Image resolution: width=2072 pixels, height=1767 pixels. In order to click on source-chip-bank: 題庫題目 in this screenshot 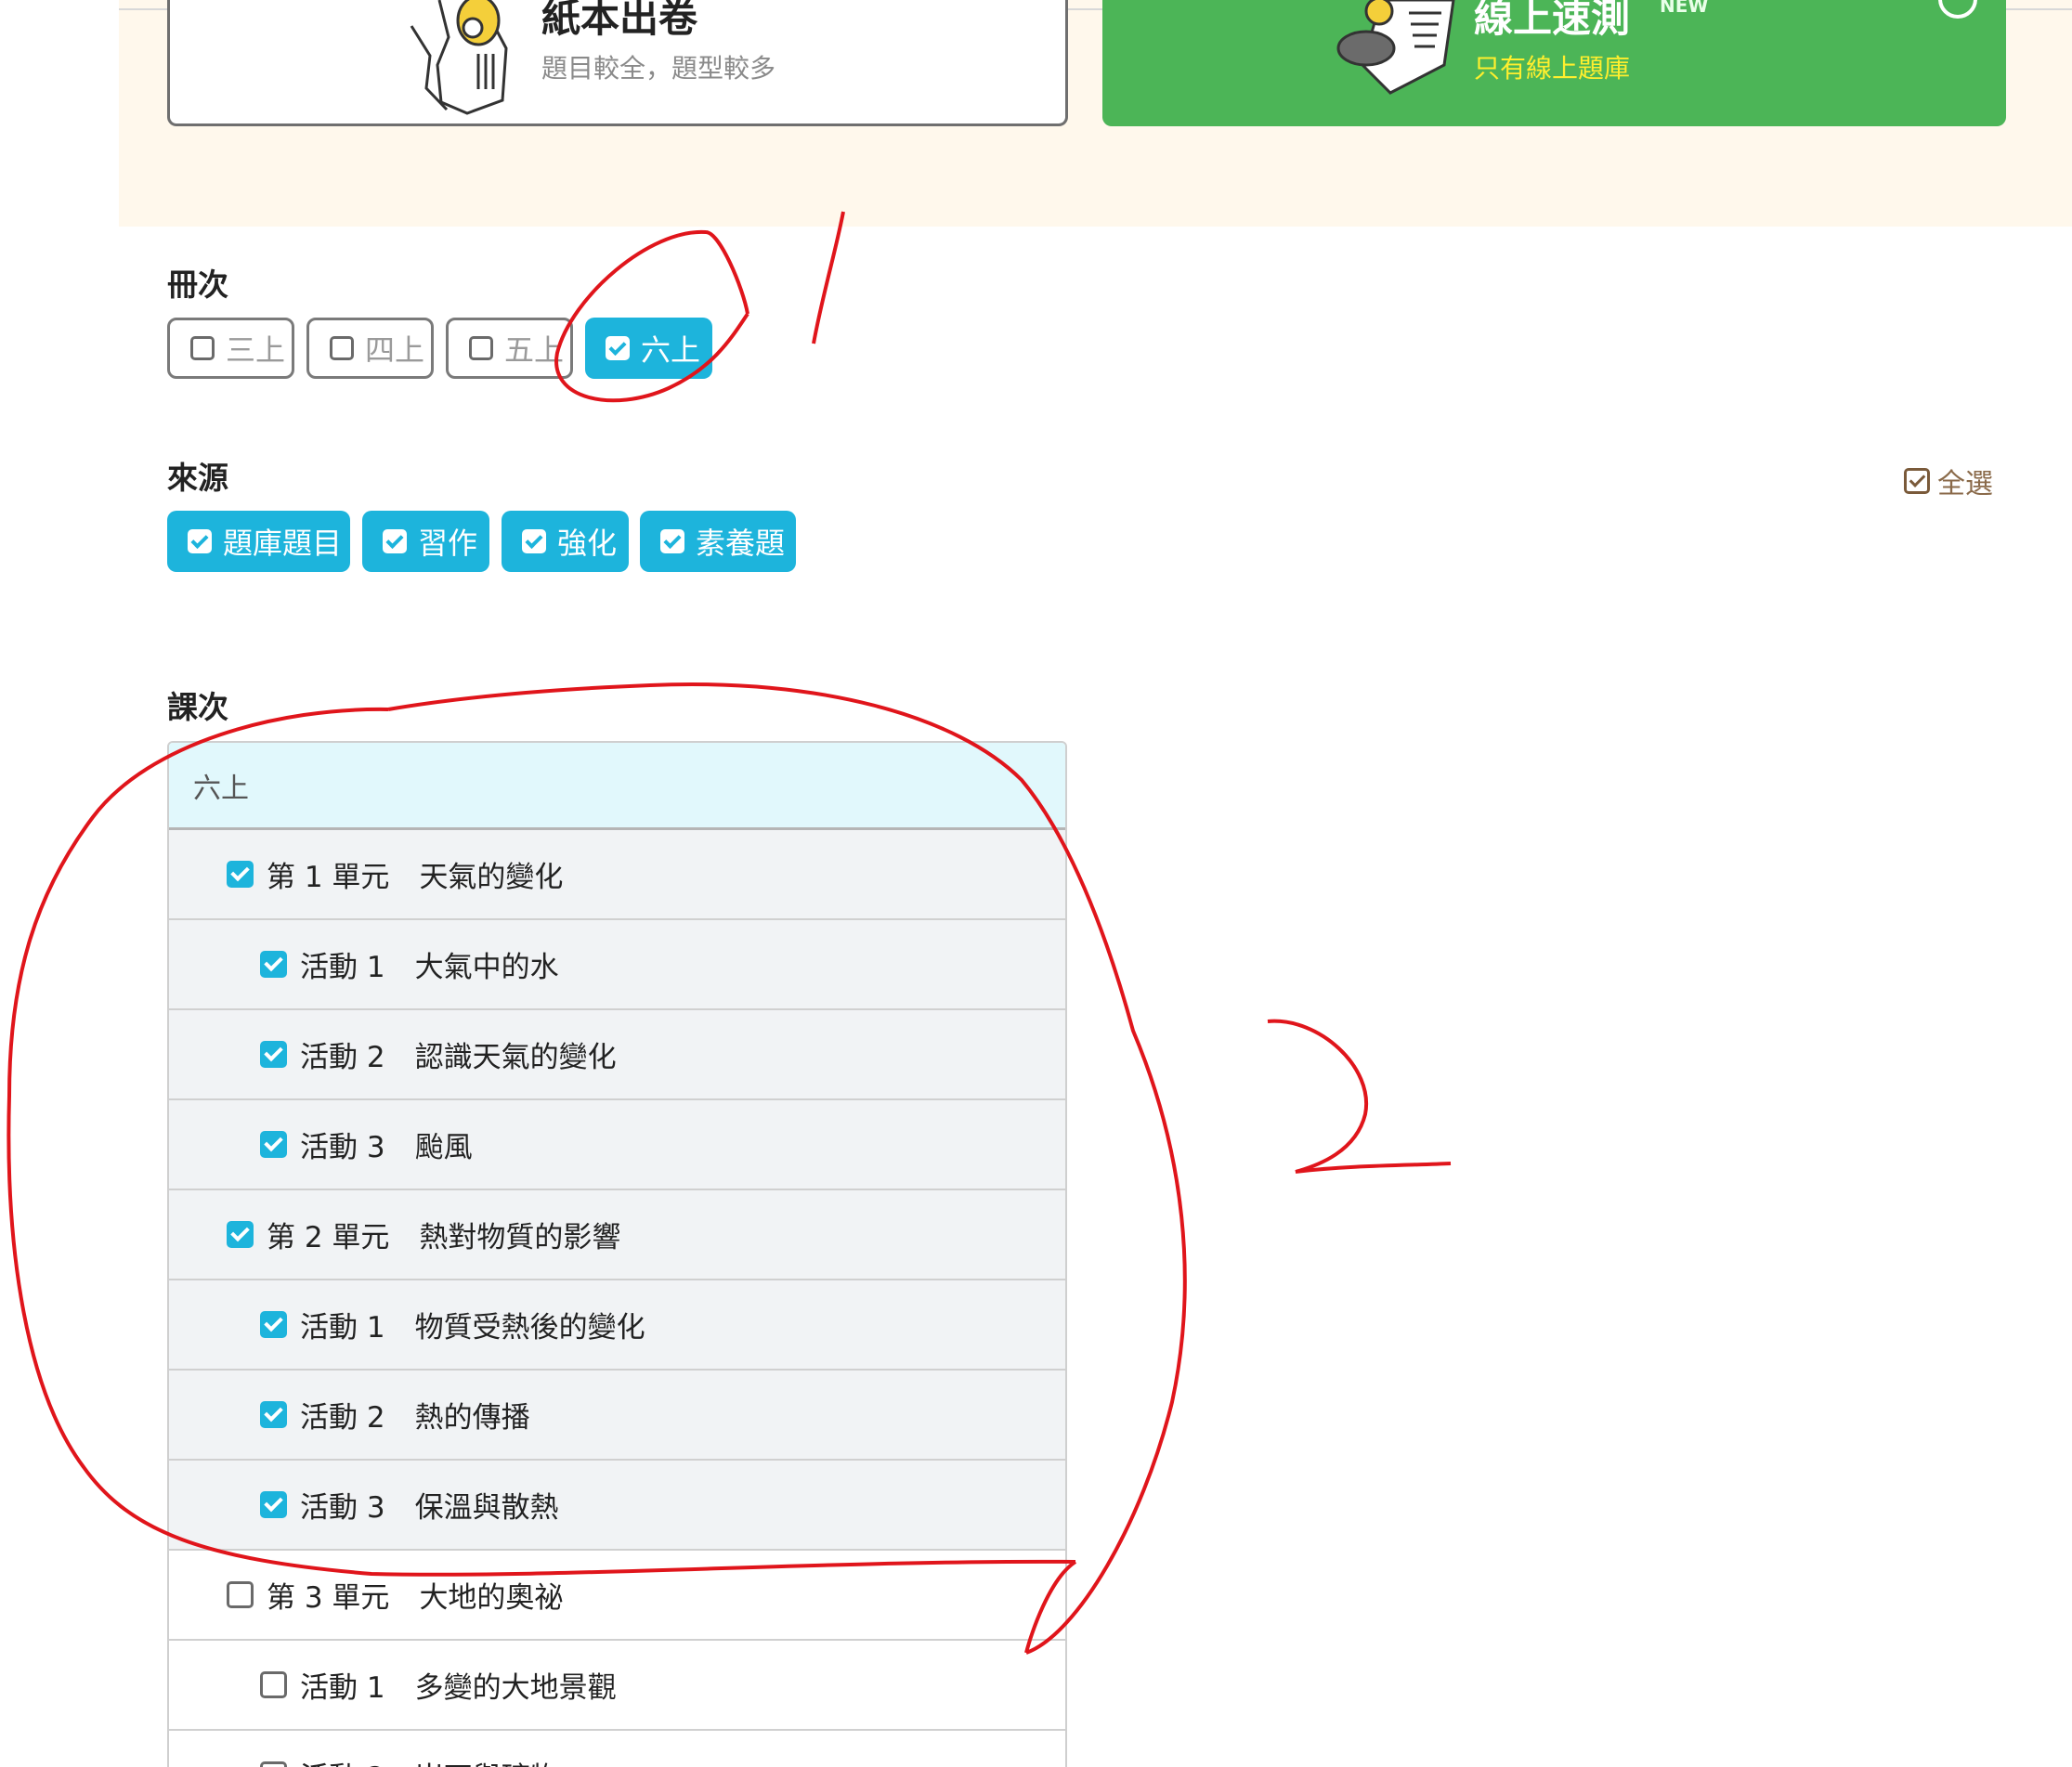, I will do `click(258, 542)`.